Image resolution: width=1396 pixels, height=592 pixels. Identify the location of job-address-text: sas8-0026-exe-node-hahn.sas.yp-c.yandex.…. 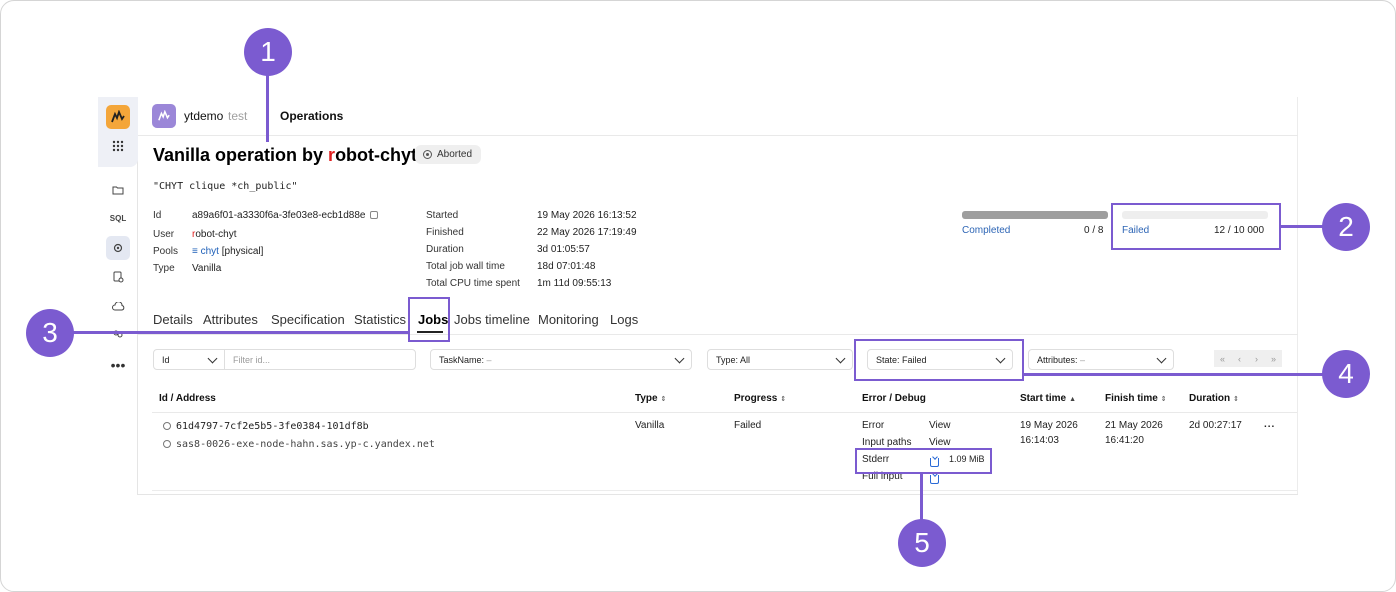
(305, 444).